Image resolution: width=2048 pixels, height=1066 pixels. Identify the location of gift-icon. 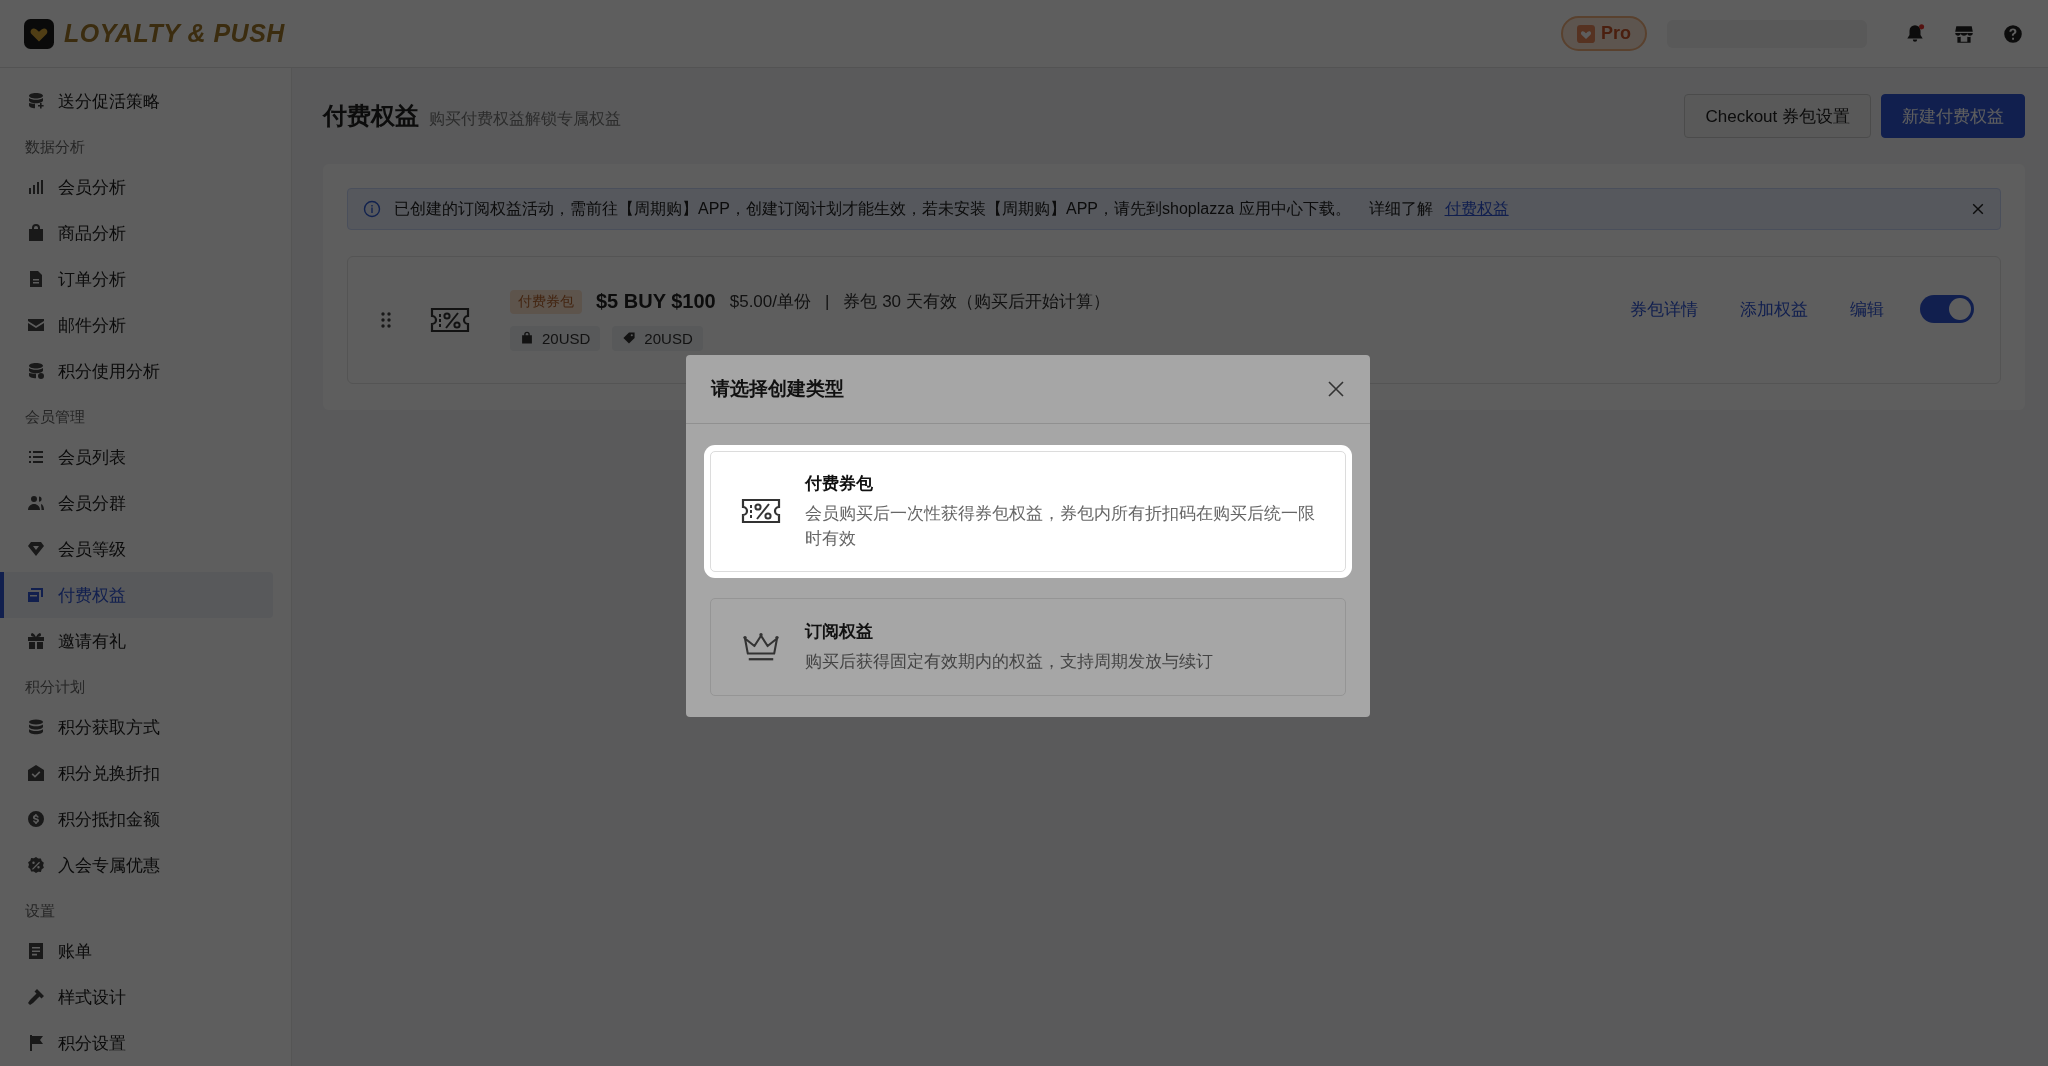
(36, 641).